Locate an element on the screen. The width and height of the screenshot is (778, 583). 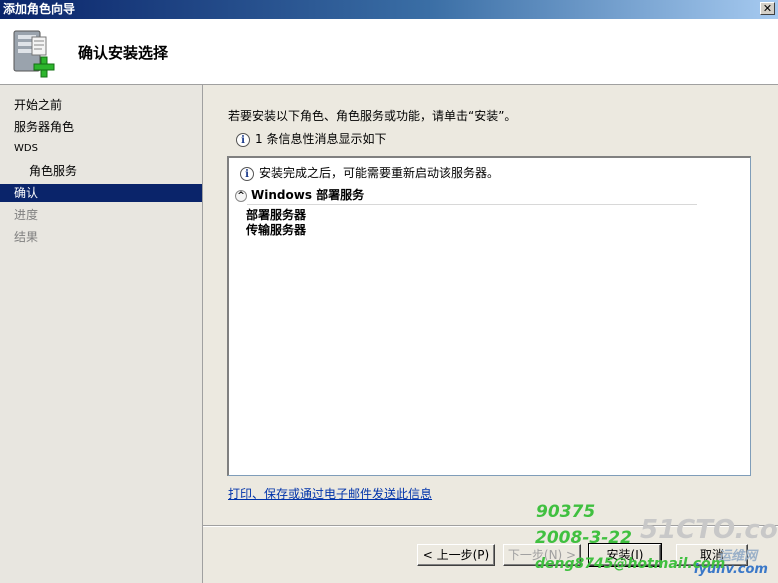
step-role-services: 角色服务 is located at coordinates (101, 171).